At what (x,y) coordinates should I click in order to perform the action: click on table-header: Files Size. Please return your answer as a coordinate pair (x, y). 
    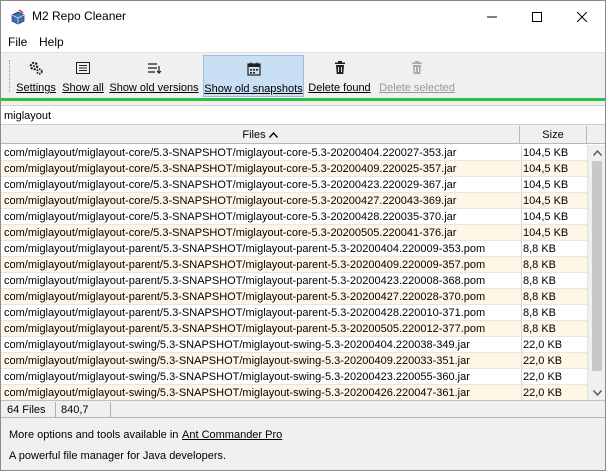
    Looking at the image, I should click on (303, 135).